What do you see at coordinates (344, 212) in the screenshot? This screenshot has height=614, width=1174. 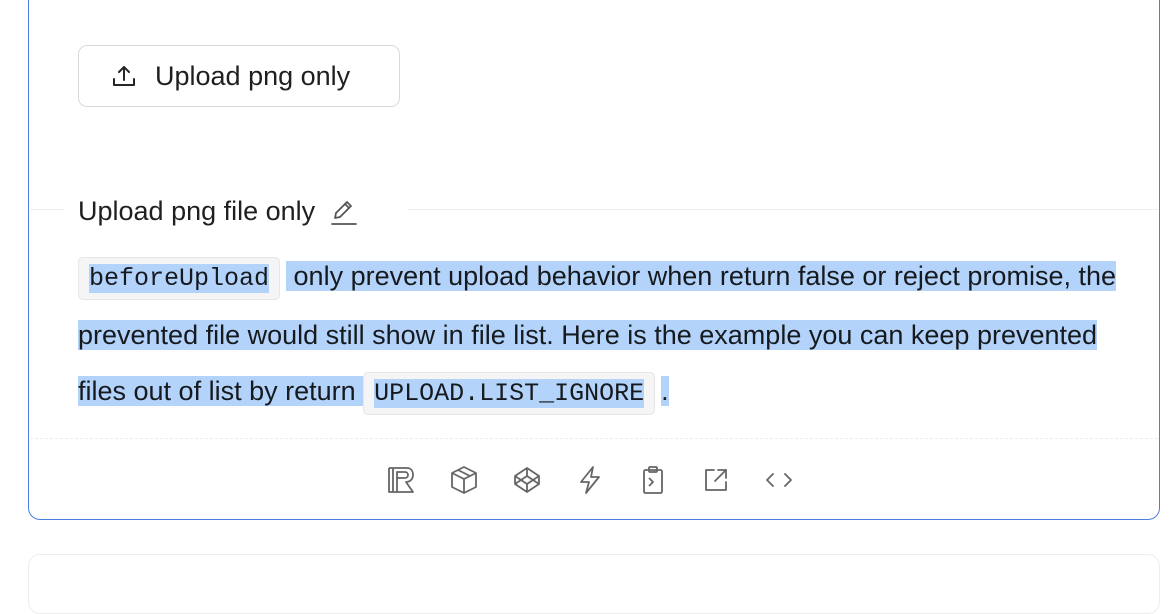 I see `edit-icon` at bounding box center [344, 212].